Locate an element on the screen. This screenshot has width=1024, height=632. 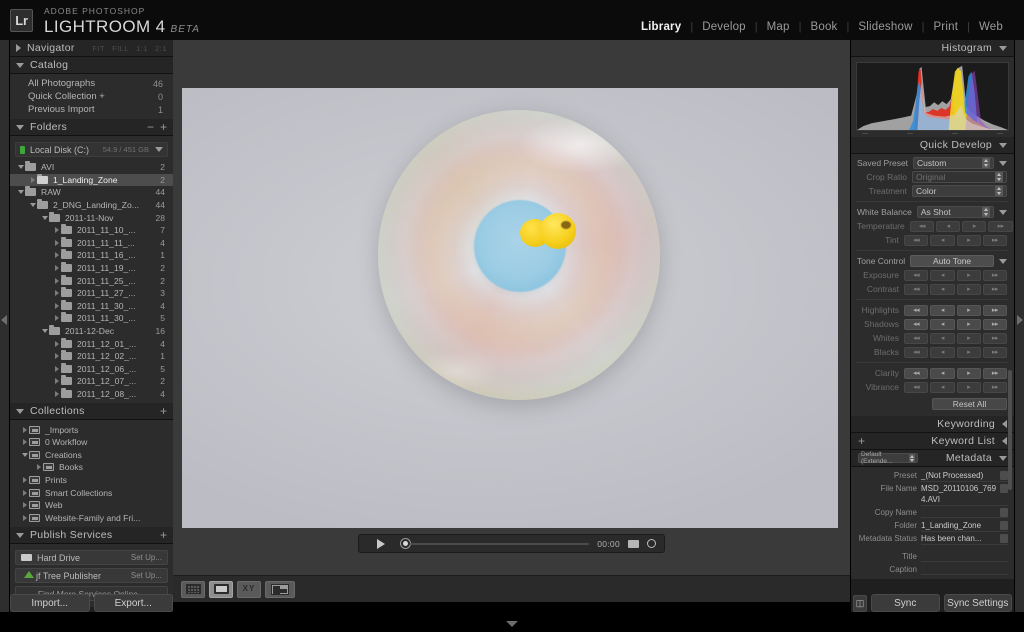
scrubber-handle is located at coordinates (405, 543).